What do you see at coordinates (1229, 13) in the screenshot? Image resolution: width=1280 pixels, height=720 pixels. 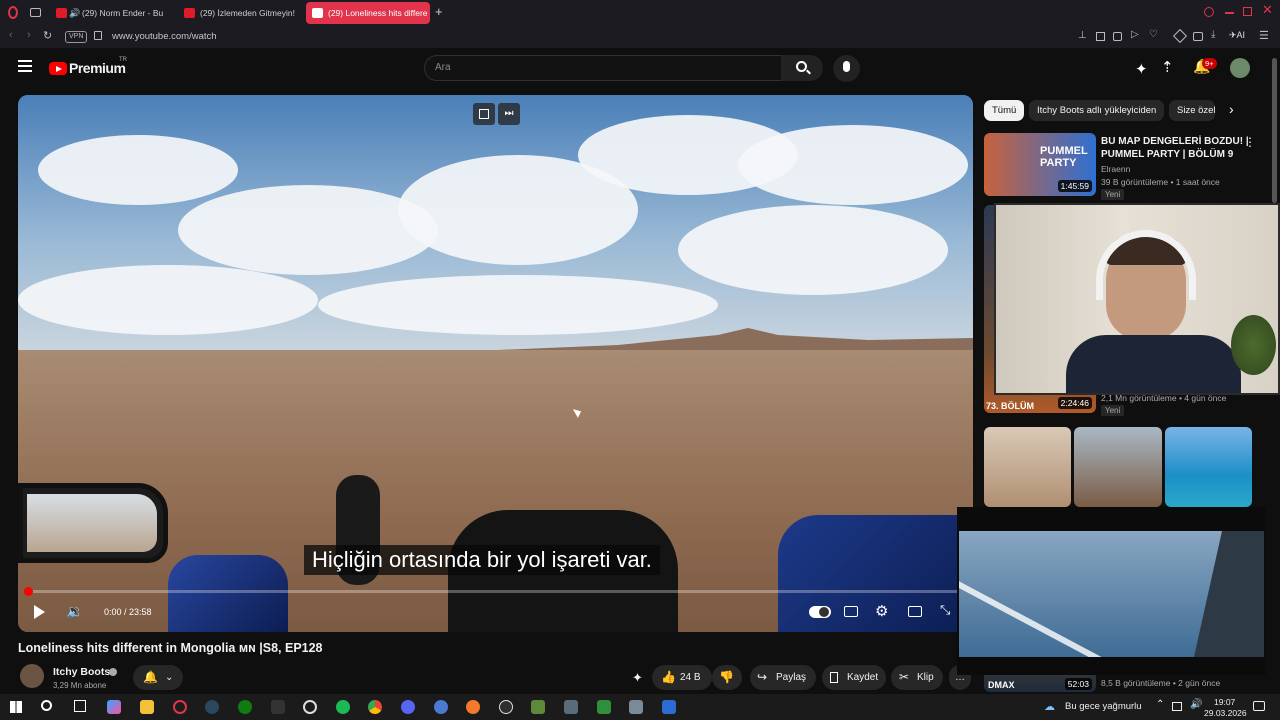 I see `minimize-button` at bounding box center [1229, 13].